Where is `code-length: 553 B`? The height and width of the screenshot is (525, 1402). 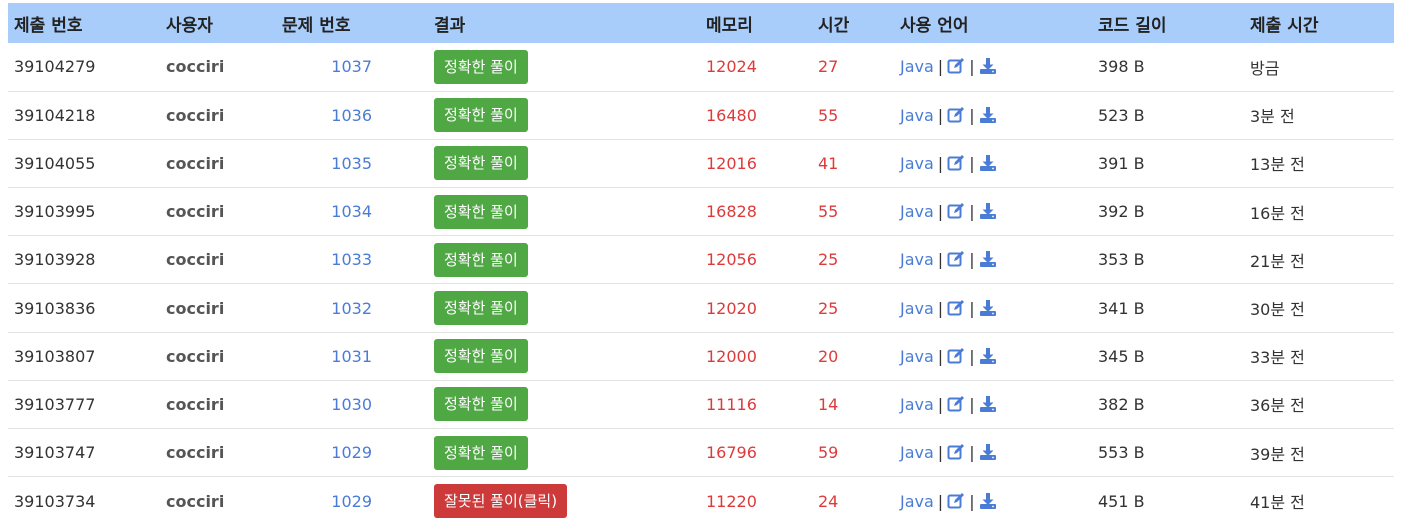 code-length: 553 B is located at coordinates (1121, 453).